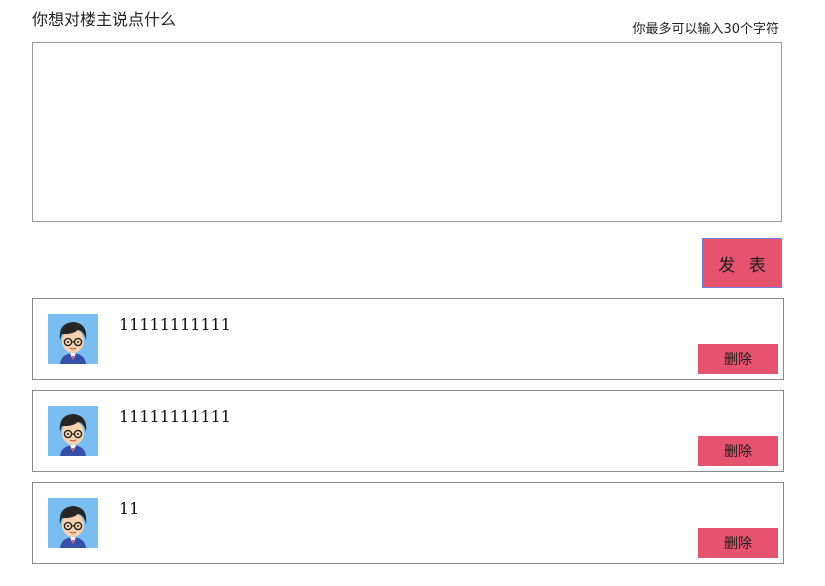 The image size is (825, 586). I want to click on form-title: 你想对楼主说点什么, so click(104, 19).